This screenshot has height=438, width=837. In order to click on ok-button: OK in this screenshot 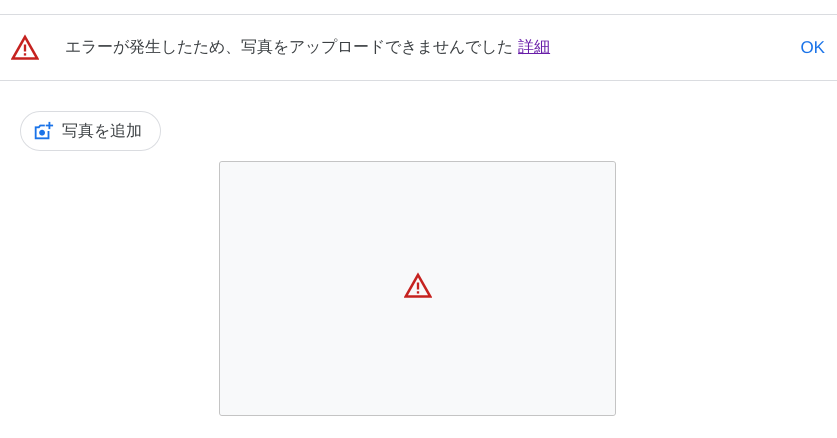, I will do `click(812, 48)`.